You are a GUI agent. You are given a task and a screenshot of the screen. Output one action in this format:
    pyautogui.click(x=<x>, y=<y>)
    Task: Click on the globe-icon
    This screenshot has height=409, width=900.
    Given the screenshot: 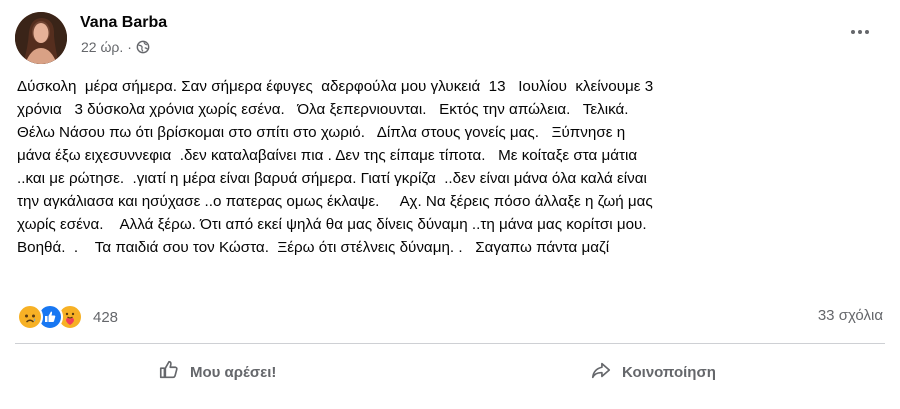 What is the action you would take?
    pyautogui.click(x=143, y=47)
    